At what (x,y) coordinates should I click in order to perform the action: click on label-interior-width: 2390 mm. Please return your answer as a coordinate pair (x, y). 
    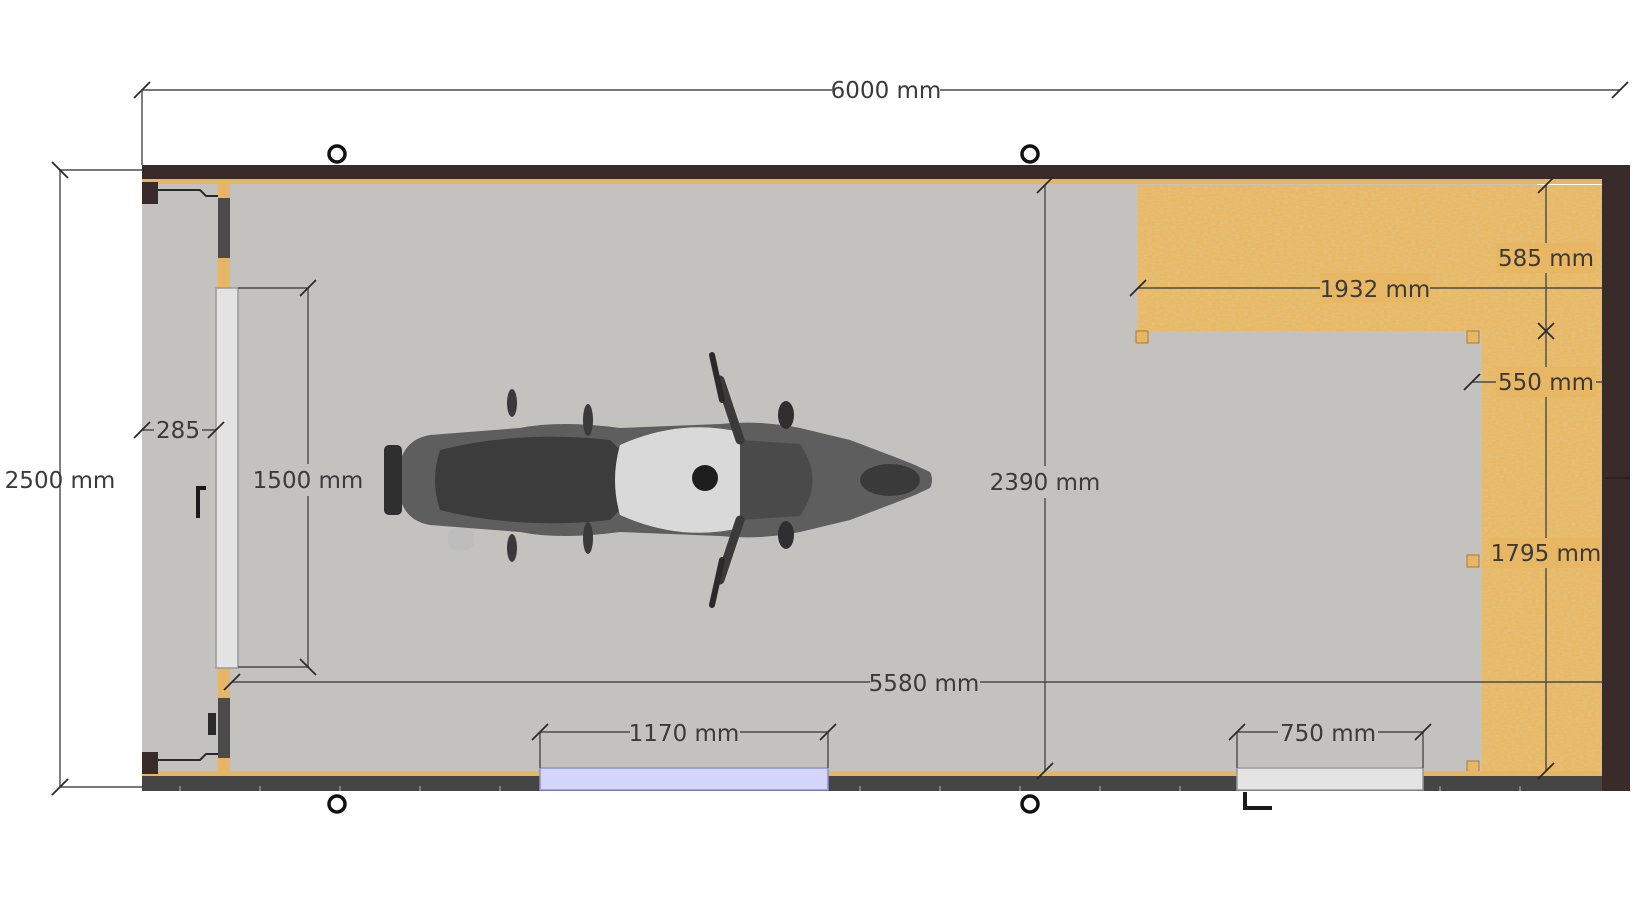
    Looking at the image, I should click on (1045, 483).